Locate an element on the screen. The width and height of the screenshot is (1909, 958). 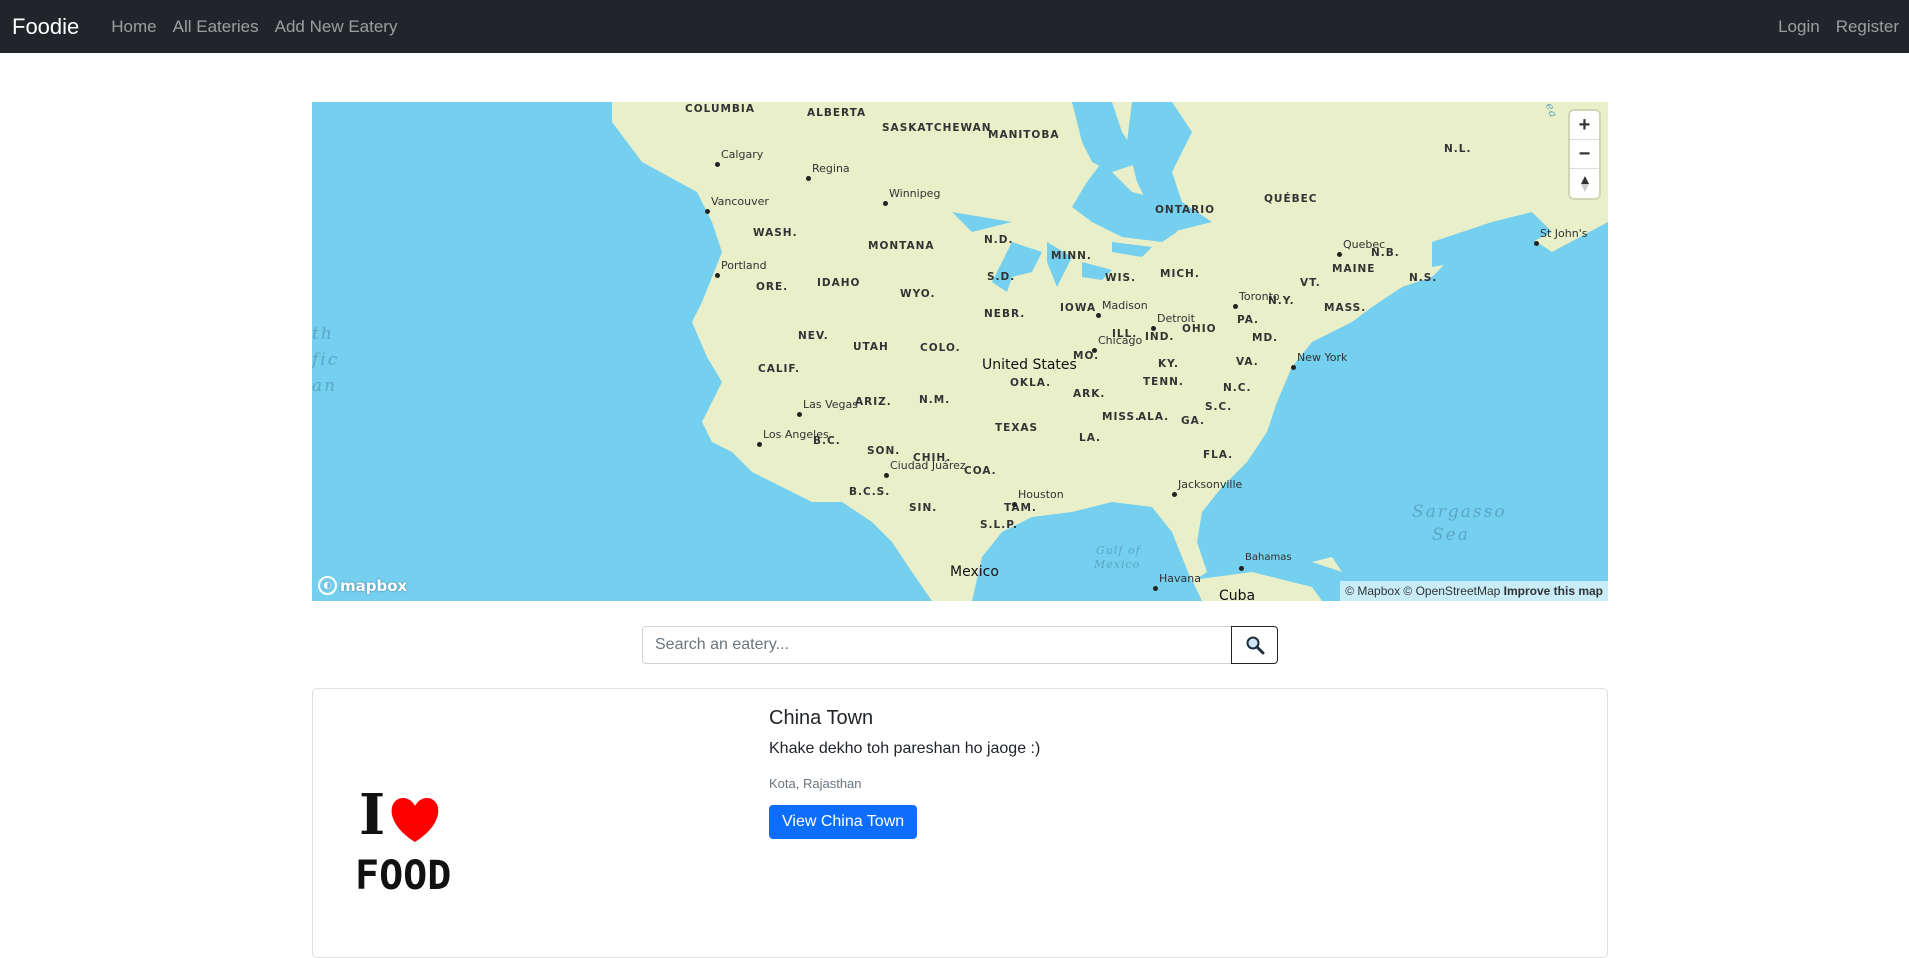
map-region-label: MASS. is located at coordinates (1345, 308).